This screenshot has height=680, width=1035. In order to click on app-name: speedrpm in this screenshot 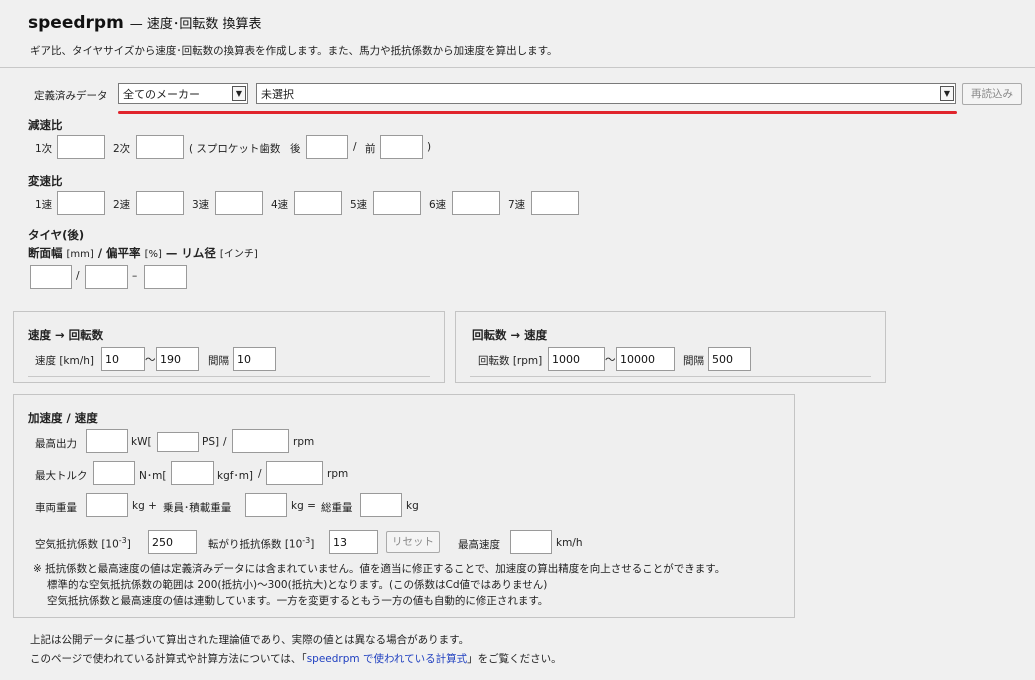, I will do `click(76, 23)`.